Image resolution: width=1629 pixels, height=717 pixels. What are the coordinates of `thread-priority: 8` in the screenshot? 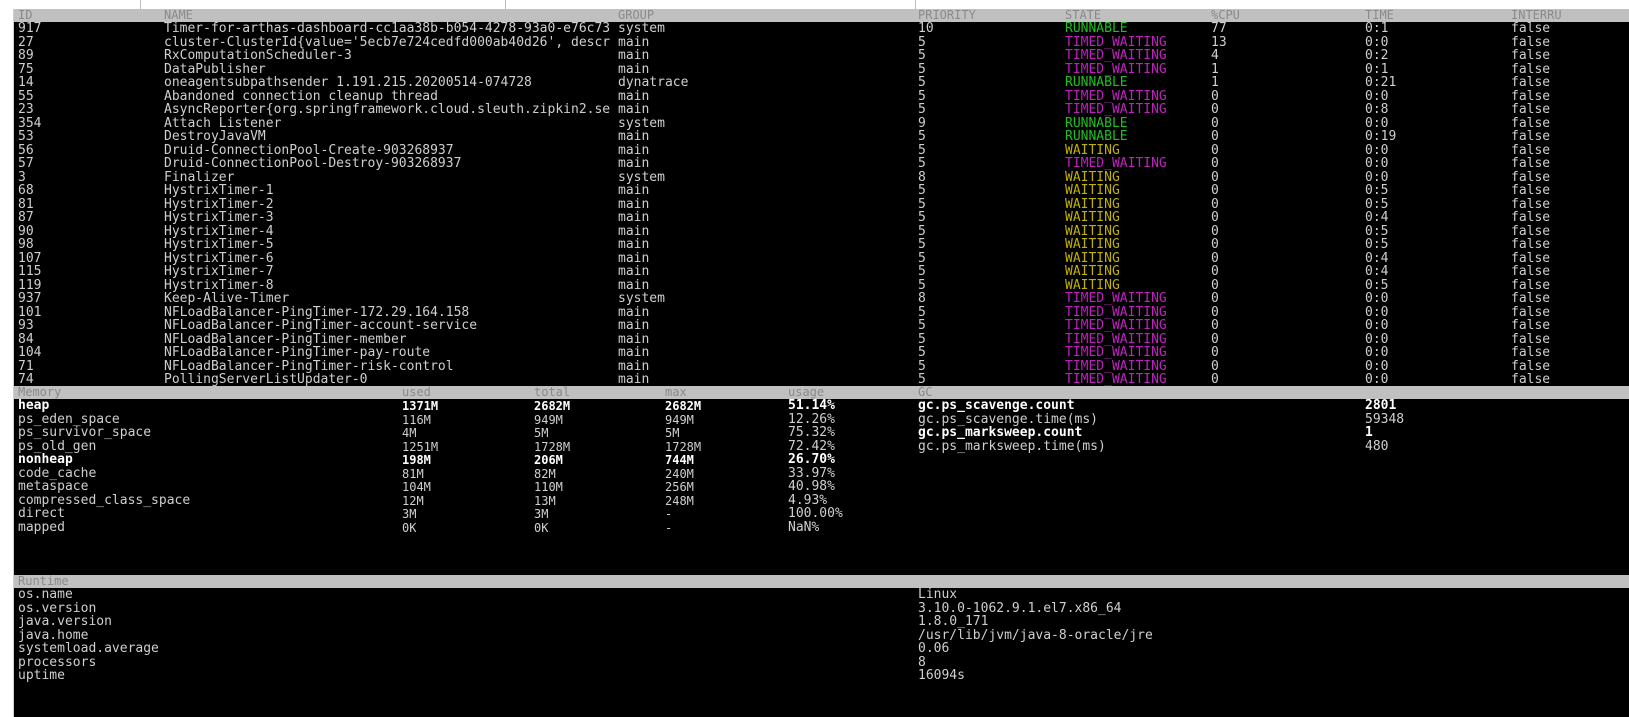 It's located at (922, 177).